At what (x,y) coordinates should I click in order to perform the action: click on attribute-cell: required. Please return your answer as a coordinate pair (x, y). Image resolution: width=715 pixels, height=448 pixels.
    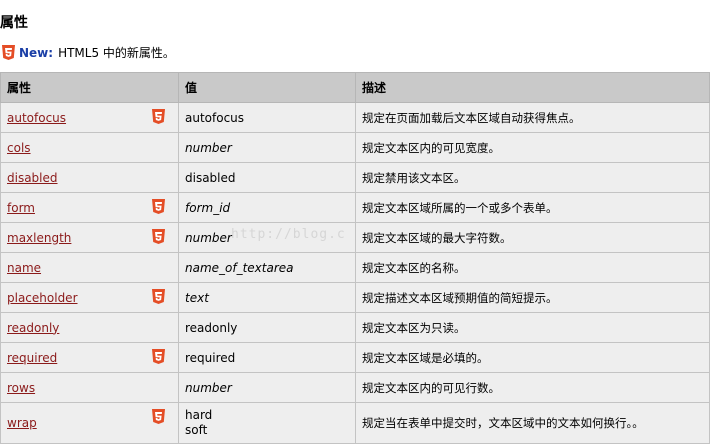
    Looking at the image, I should click on (89, 357).